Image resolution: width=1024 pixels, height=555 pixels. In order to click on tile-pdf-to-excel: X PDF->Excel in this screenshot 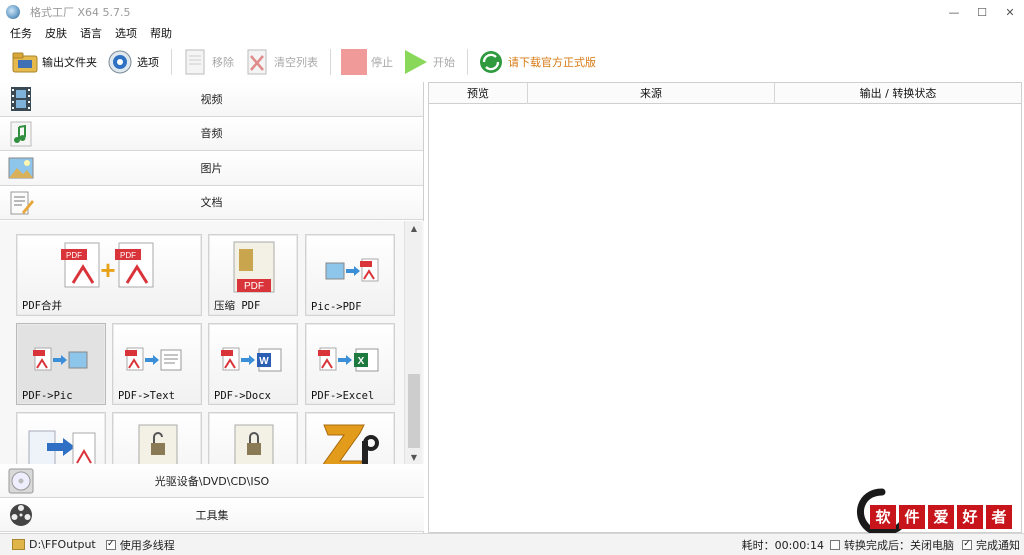, I will do `click(350, 364)`.